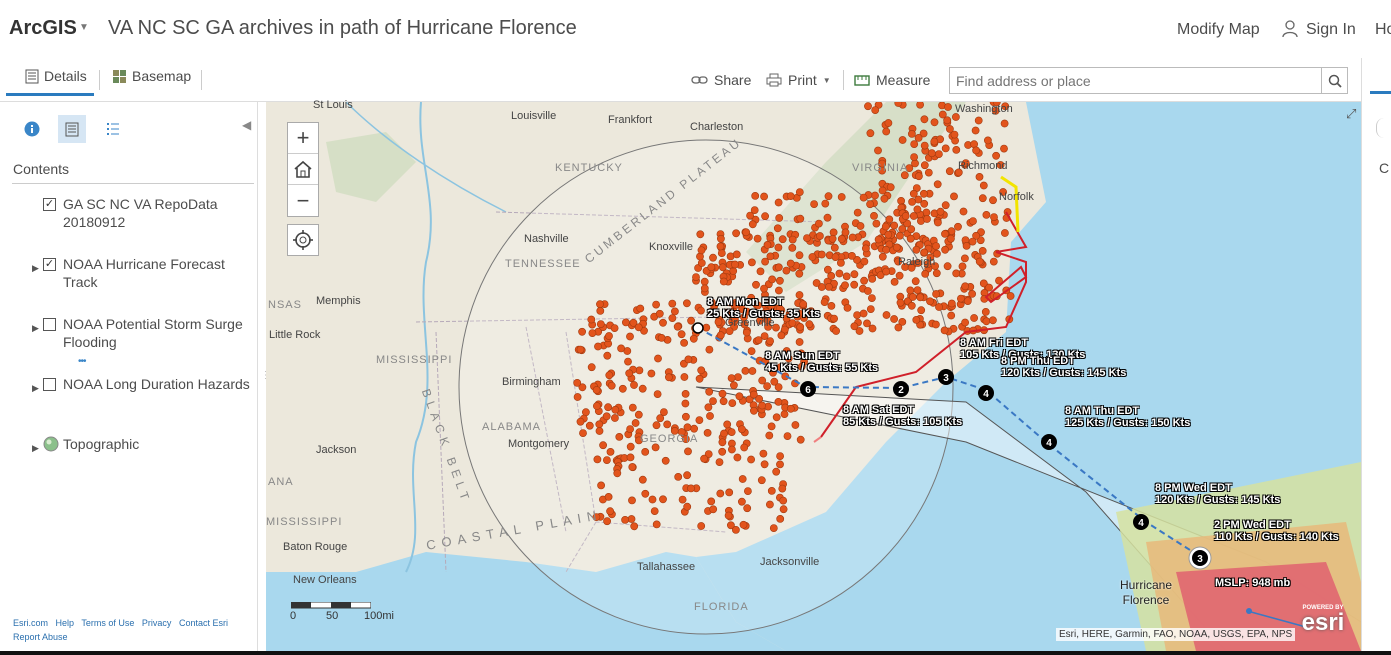  I want to click on more-options-icon: •••, so click(82, 362).